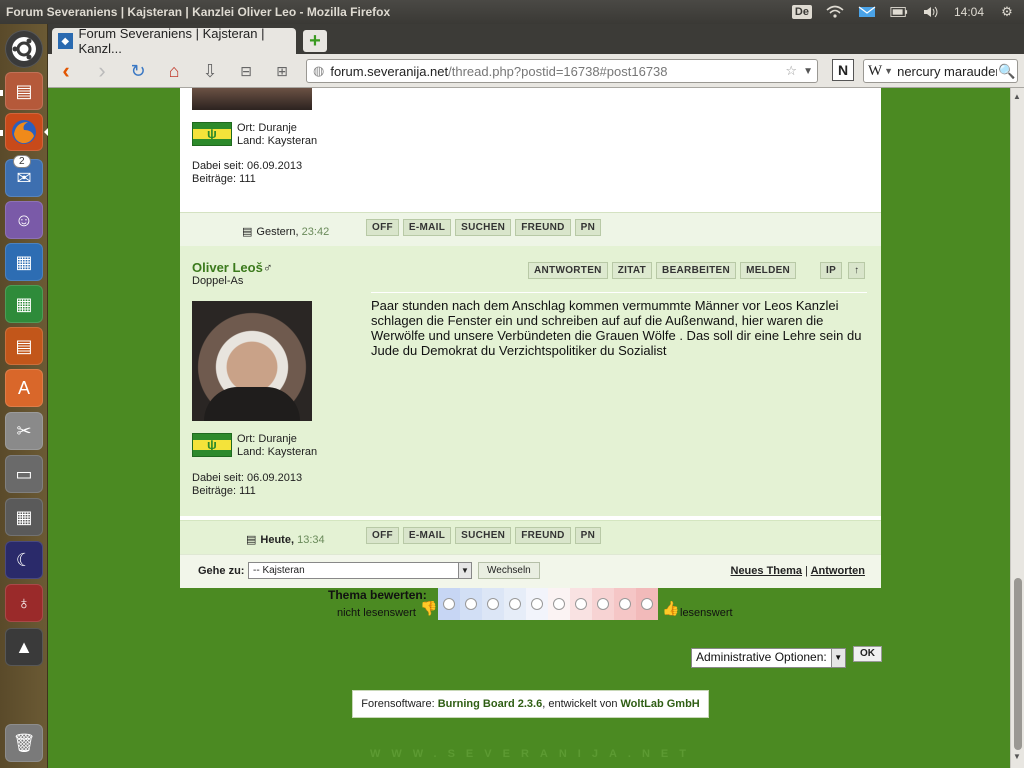  Describe the element at coordinates (1007, 71) in the screenshot. I see `search-icon: 🔍` at that location.